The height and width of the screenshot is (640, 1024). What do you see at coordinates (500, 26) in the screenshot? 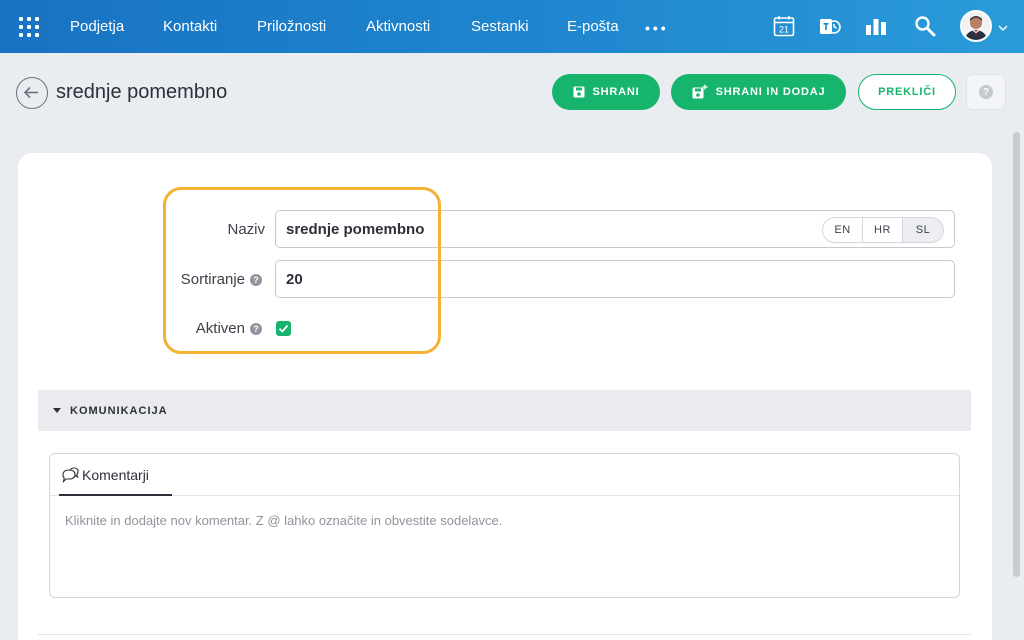
I see `nav-item-sestanki: Sestanki` at bounding box center [500, 26].